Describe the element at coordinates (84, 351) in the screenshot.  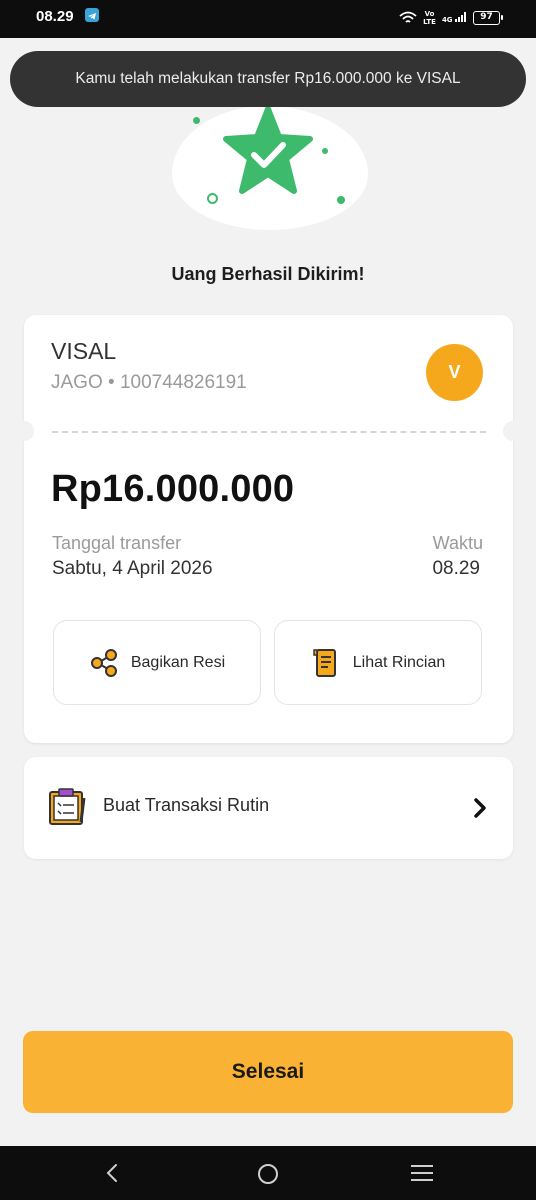
I see `recipient-name: VISAL` at that location.